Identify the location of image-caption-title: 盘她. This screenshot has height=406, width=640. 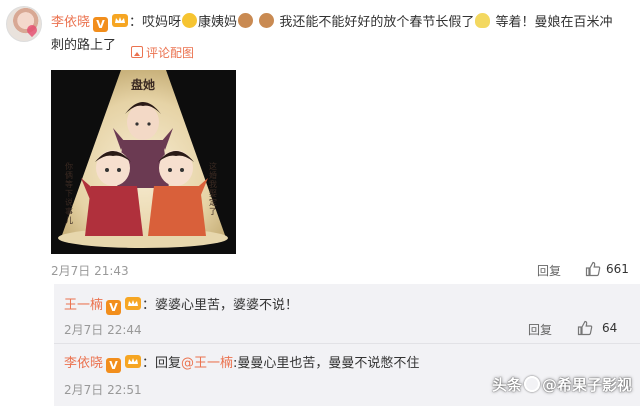
(143, 85).